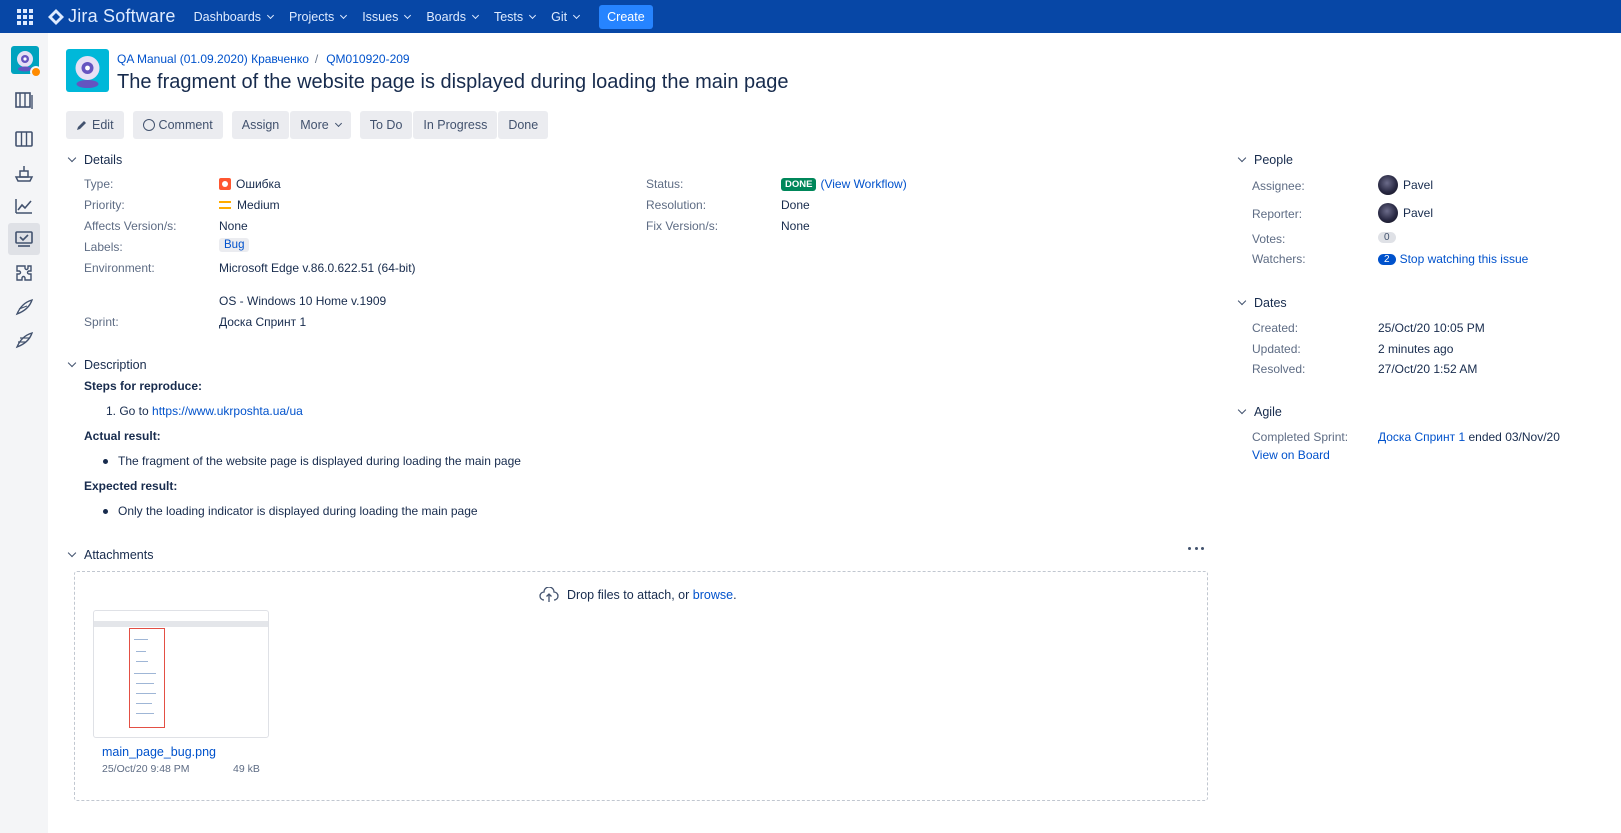  What do you see at coordinates (523, 125) in the screenshot?
I see `done-button: Done` at bounding box center [523, 125].